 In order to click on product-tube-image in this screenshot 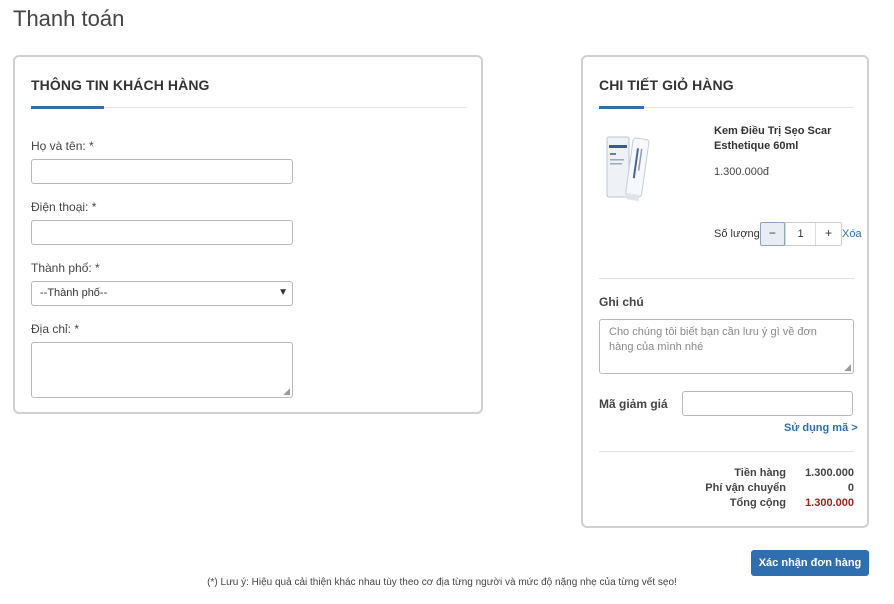, I will do `click(629, 170)`.